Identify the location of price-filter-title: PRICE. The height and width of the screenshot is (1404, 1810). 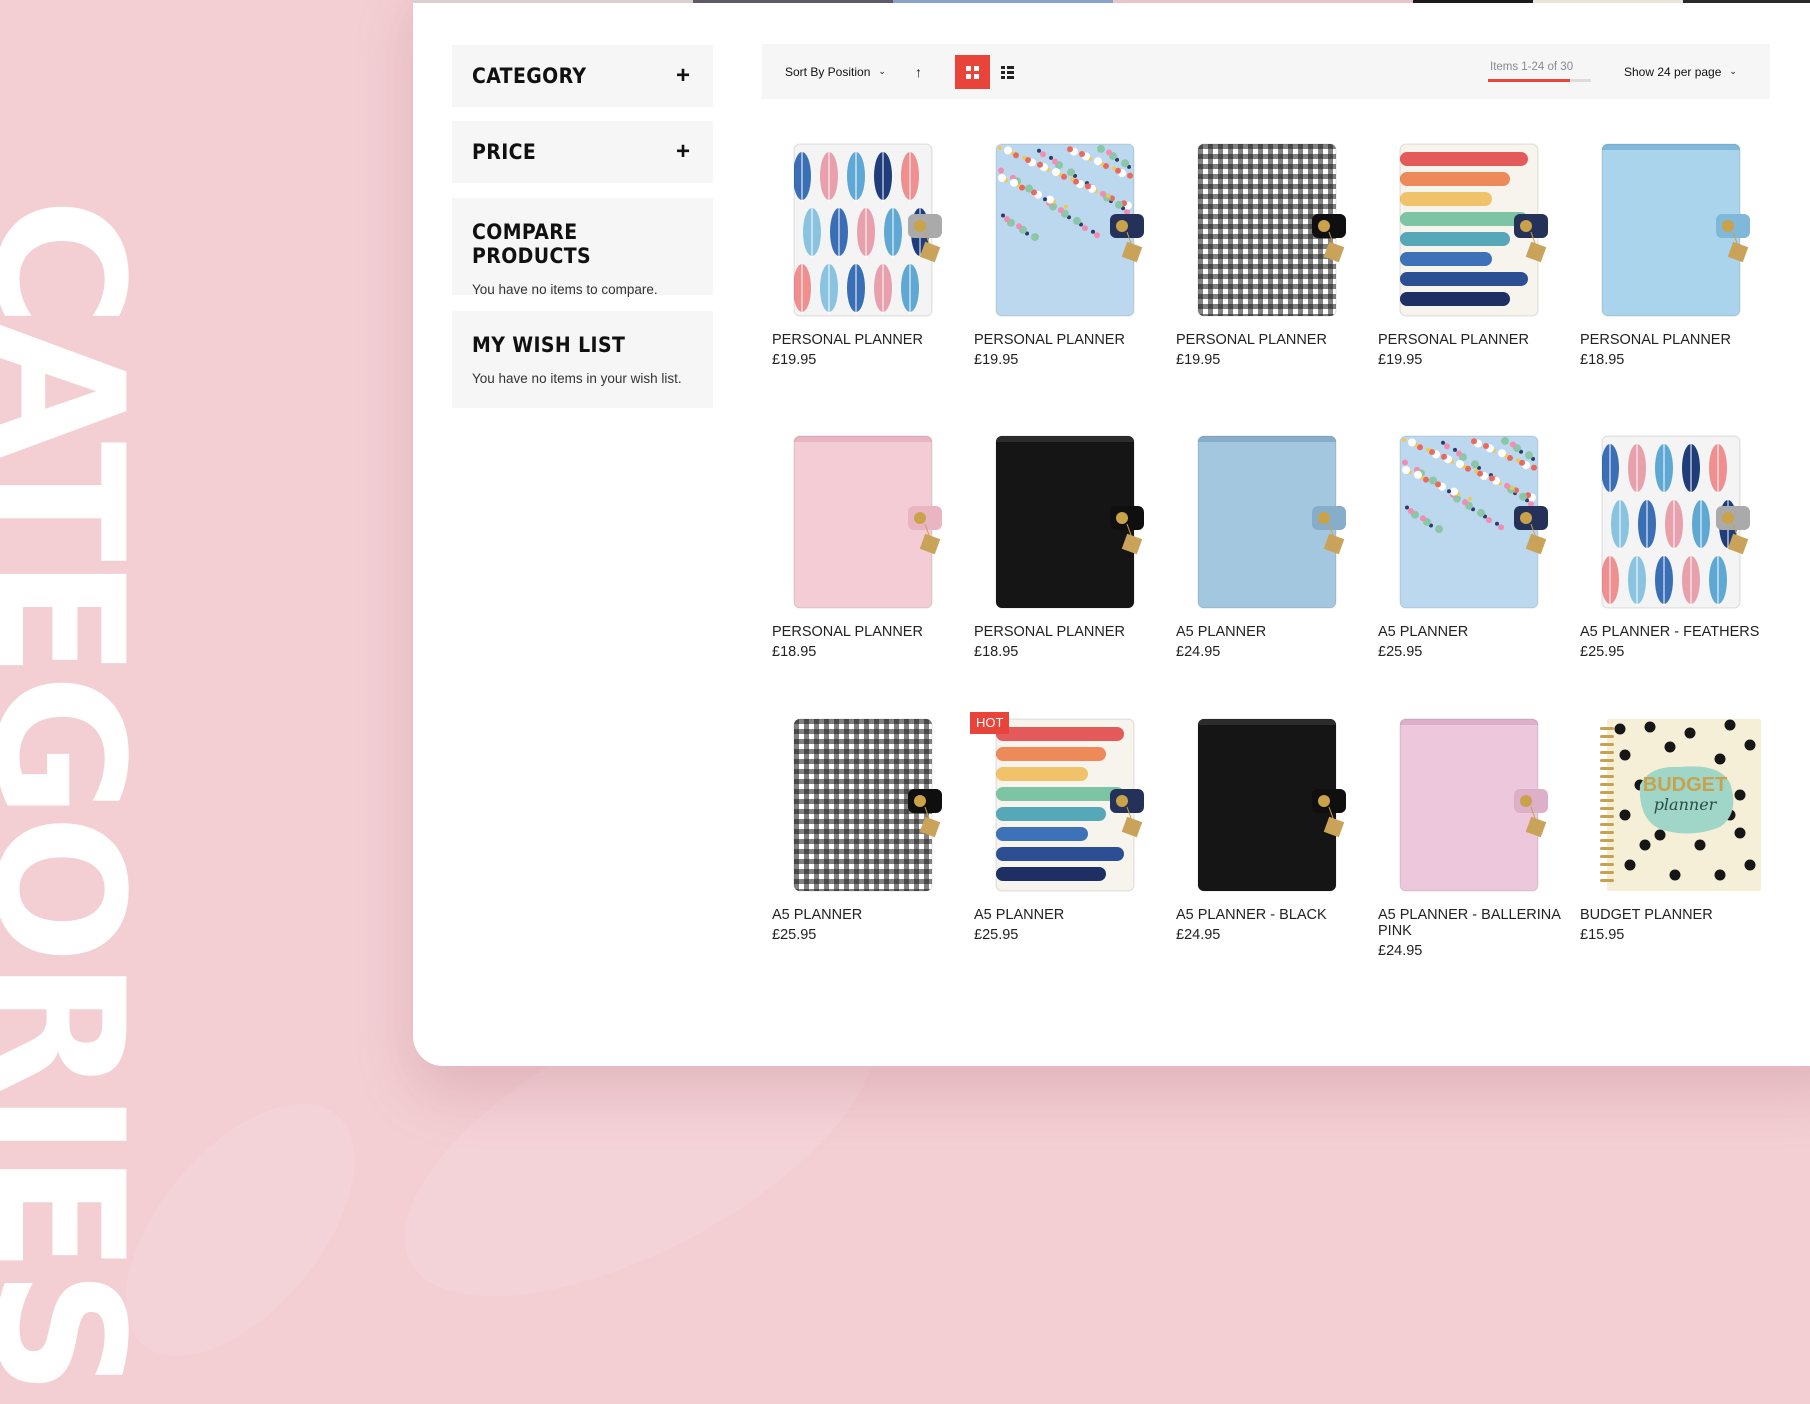
(504, 152).